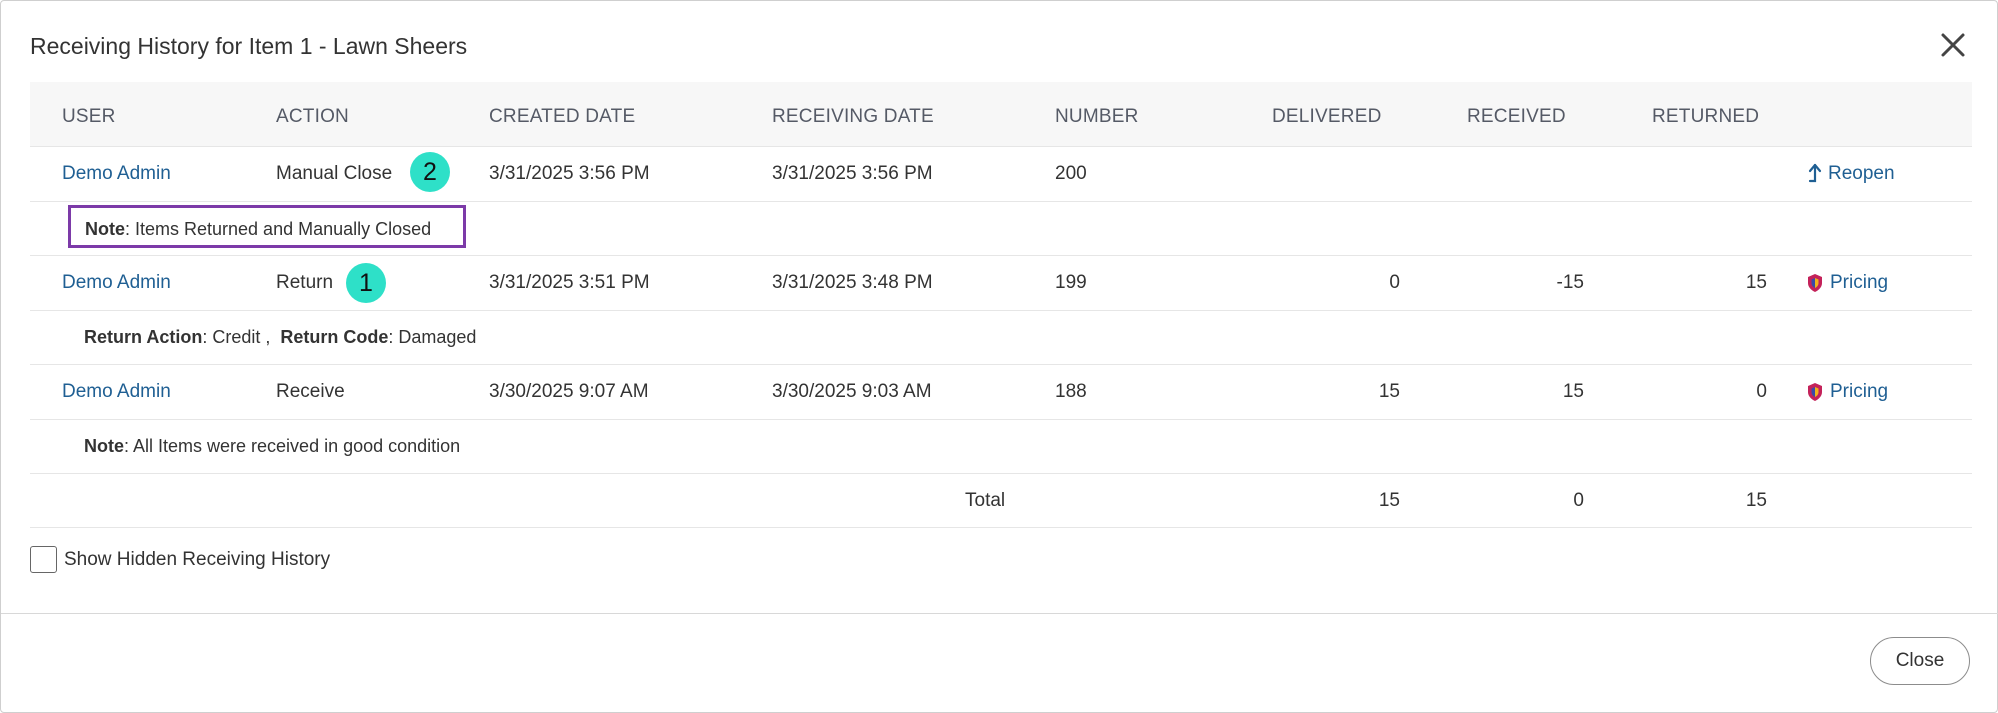  I want to click on total-delivered: 15, so click(1389, 500).